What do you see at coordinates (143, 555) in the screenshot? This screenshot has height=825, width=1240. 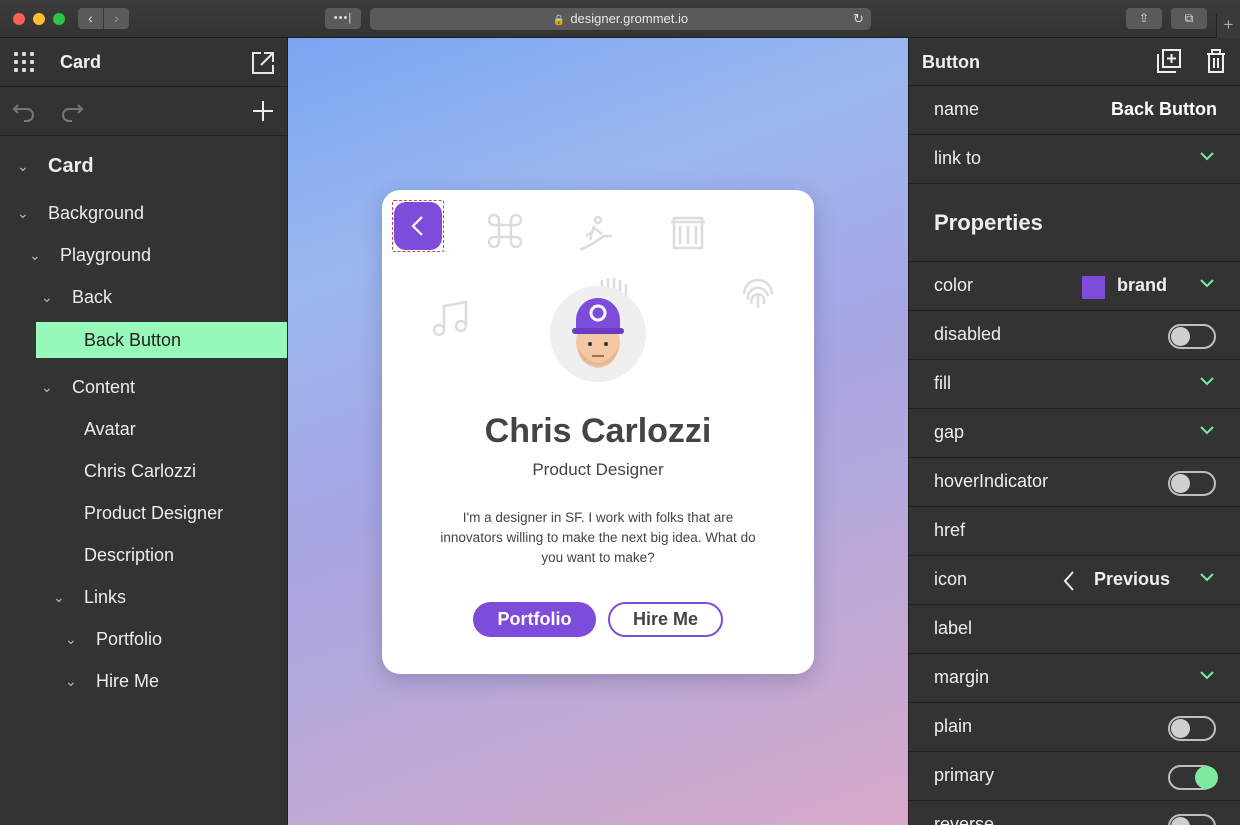 I see `tree-item-description: Description` at bounding box center [143, 555].